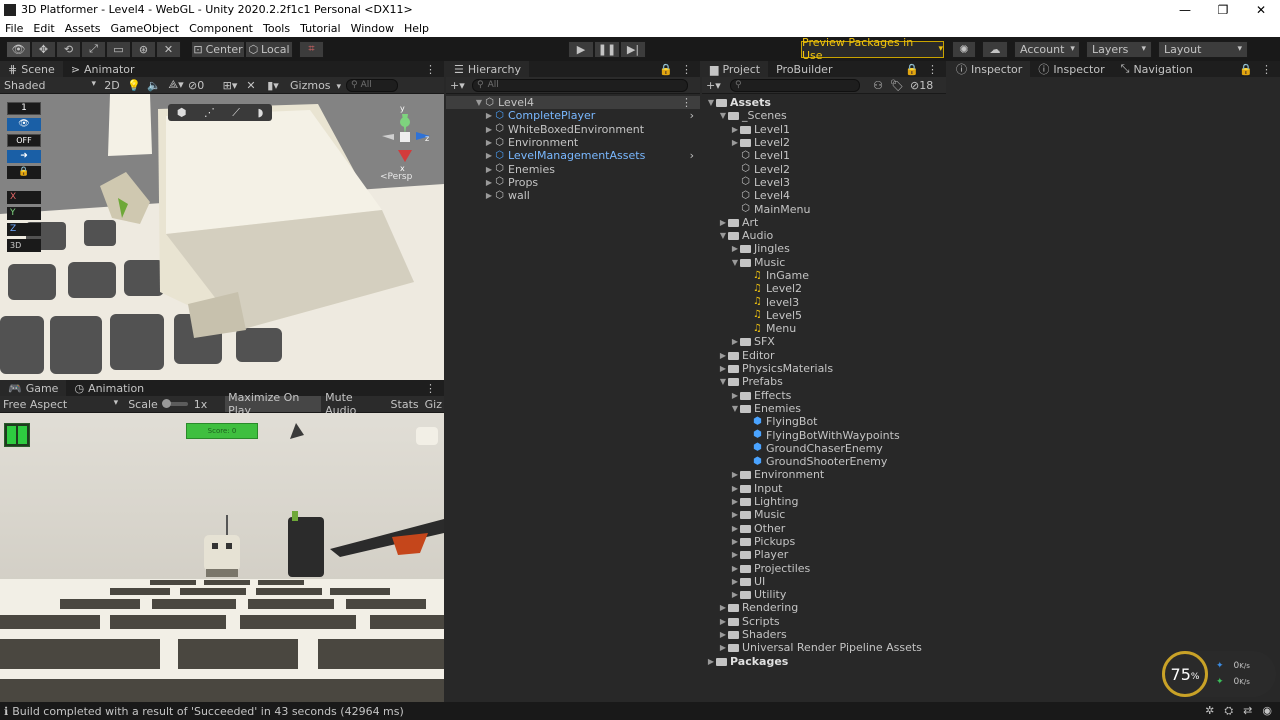 The width and height of the screenshot is (1280, 720). What do you see at coordinates (251, 85) in the screenshot?
I see `tools-toggle-icon: ✕` at bounding box center [251, 85].